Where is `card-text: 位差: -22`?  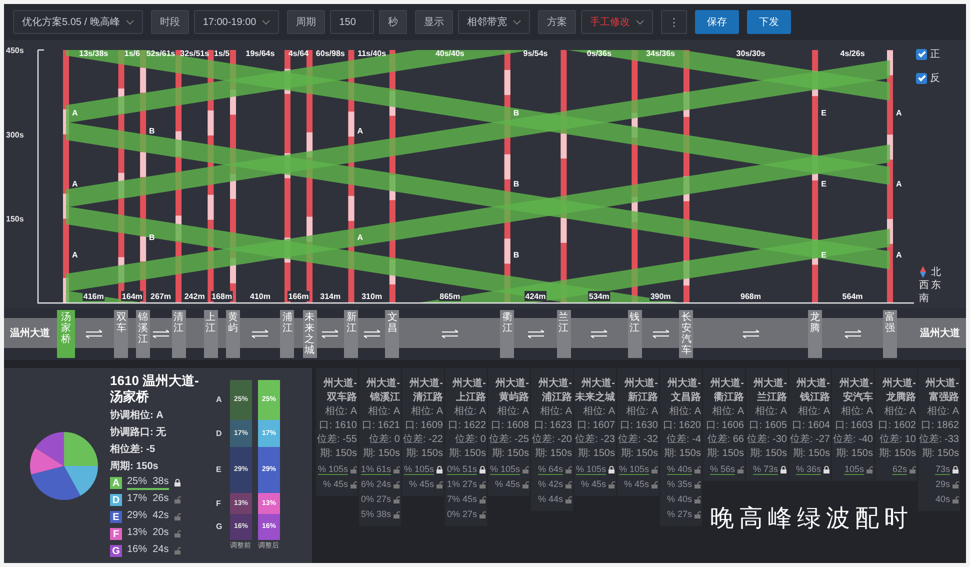 card-text: 位差: -22 is located at coordinates (422, 440).